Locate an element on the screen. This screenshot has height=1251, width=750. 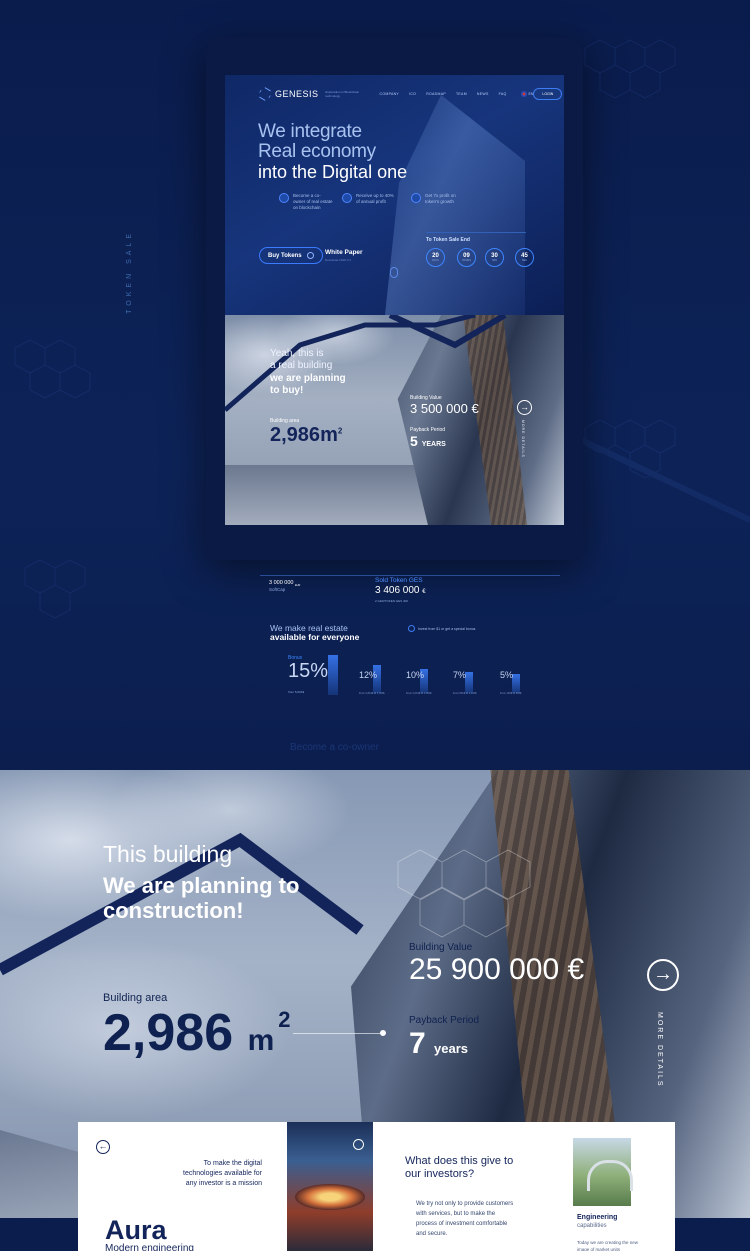
tier-pct: 7% is located at coordinates (460, 675).